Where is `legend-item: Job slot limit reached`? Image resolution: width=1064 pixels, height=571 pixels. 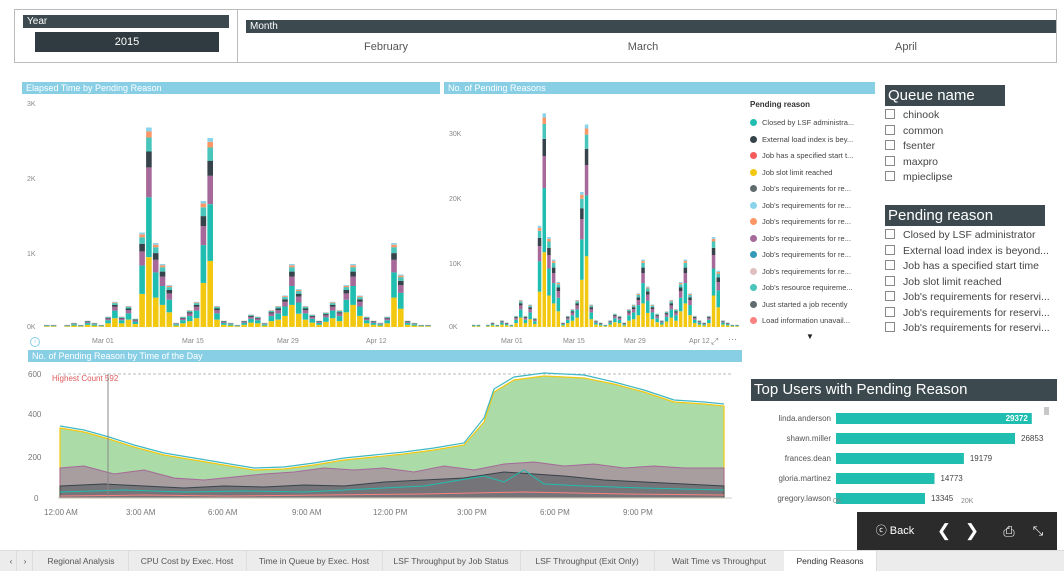
legend-item: Job slot limit reached is located at coordinates (810, 173).